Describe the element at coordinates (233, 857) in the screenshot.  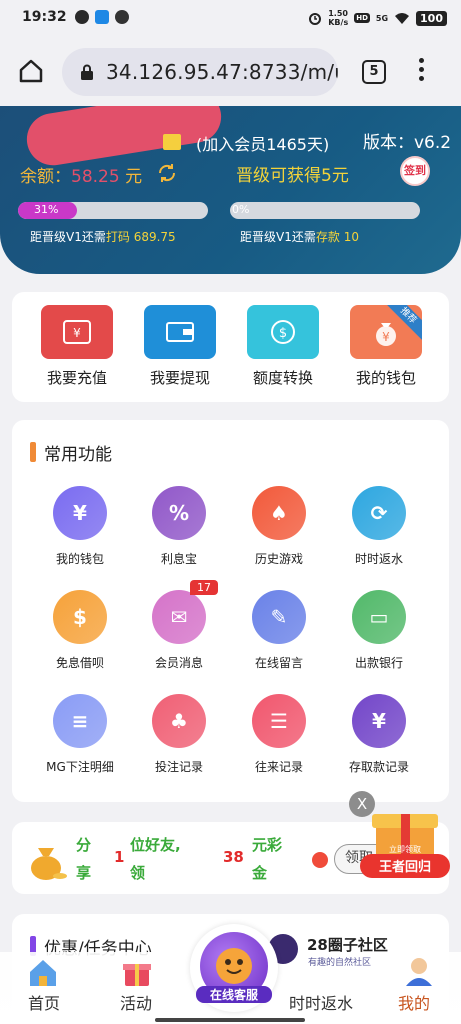
I see `invite-bonus-amount: 38` at that location.